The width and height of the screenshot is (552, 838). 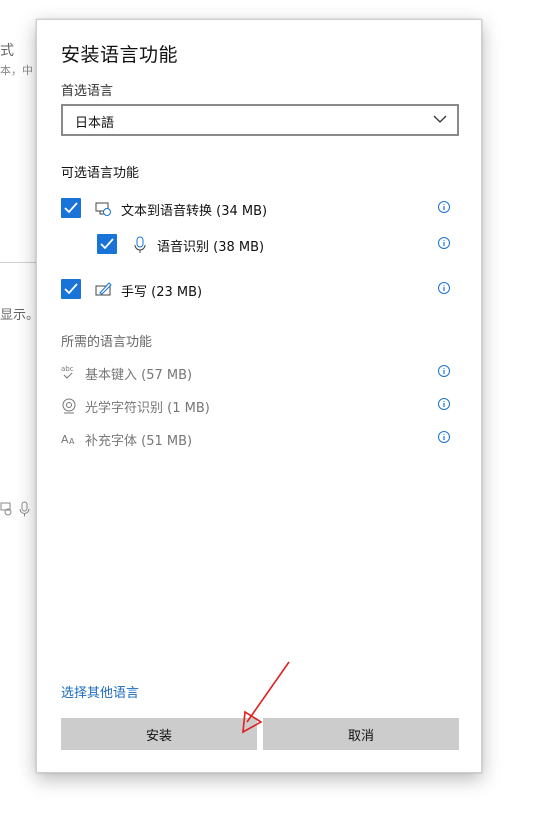 I want to click on cancel-button: 取消, so click(x=361, y=734).